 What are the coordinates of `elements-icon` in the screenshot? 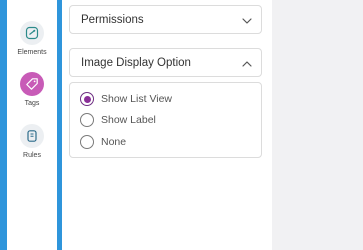 It's located at (32, 33).